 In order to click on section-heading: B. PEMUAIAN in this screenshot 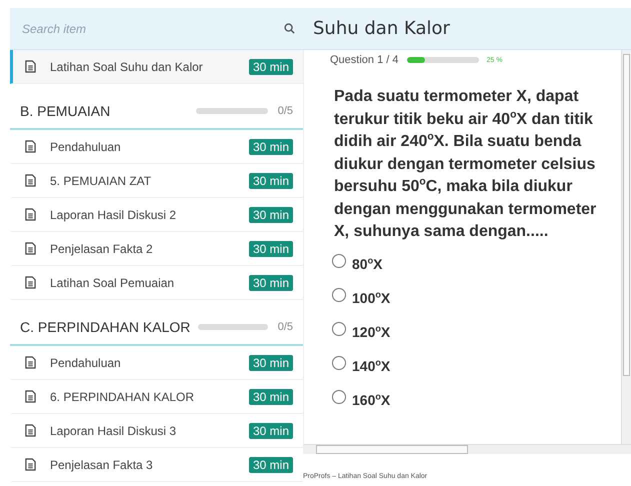, I will do `click(66, 111)`.